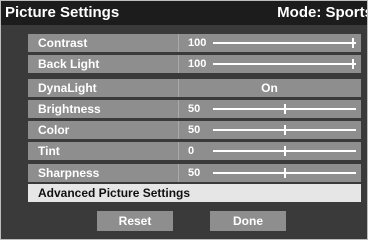 This screenshot has width=368, height=240. Describe the element at coordinates (69, 64) in the screenshot. I see `setting-label: Back Light` at that location.